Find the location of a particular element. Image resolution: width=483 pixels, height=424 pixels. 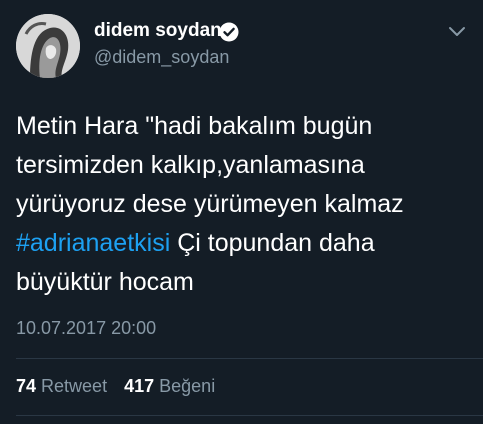

display-name: didem soydan is located at coordinates (158, 31).